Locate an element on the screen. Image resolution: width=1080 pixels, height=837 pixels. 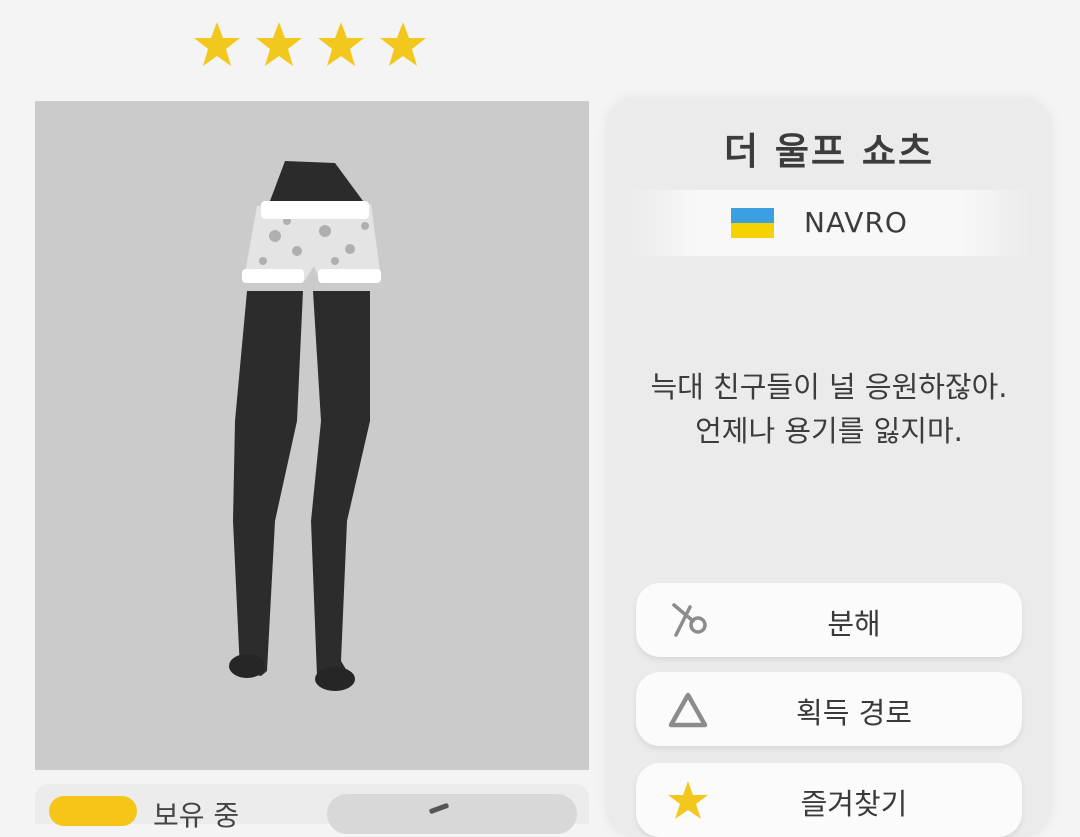
brand-flag-icon is located at coordinates (752, 223).